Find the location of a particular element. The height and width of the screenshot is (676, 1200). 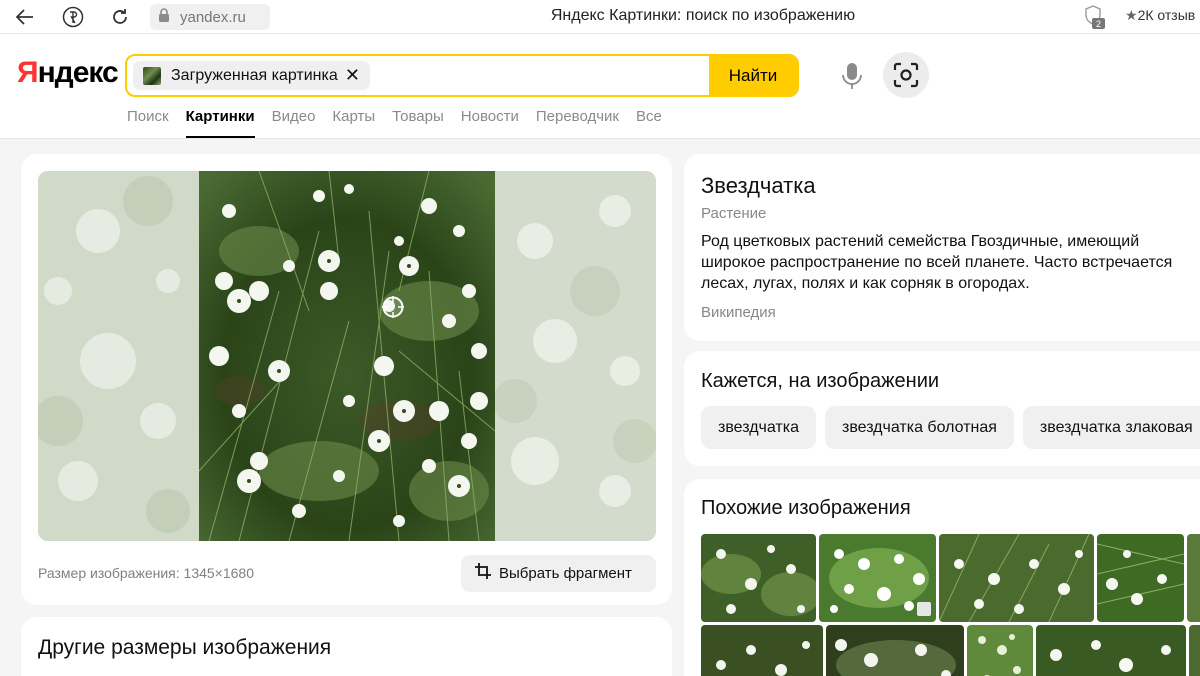

tag-chip: звездчатка болотная is located at coordinates (919, 427).